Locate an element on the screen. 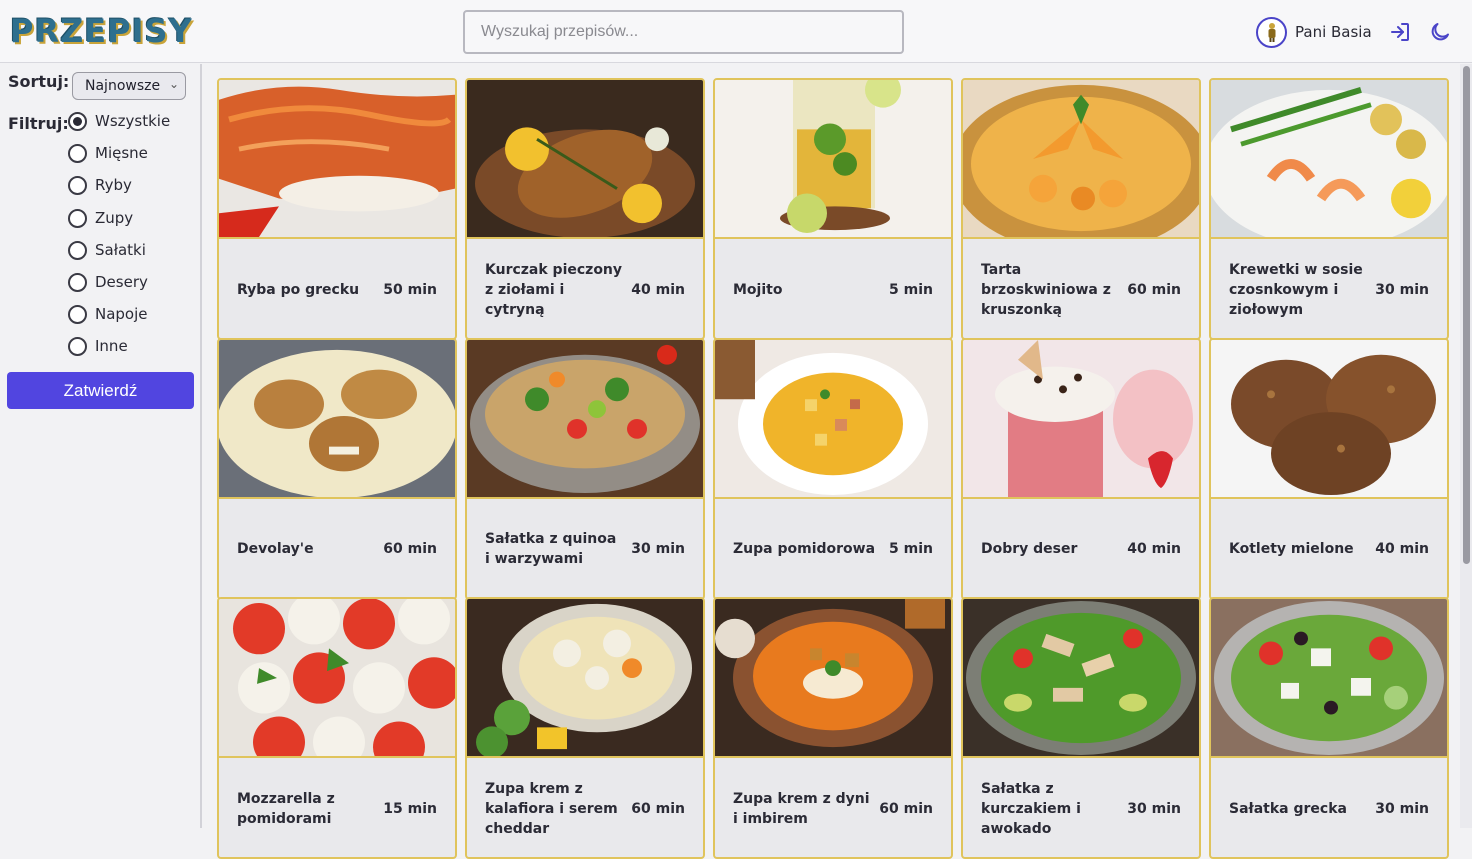 The image size is (1472, 859). scrollbar-thumb is located at coordinates (1466, 315).